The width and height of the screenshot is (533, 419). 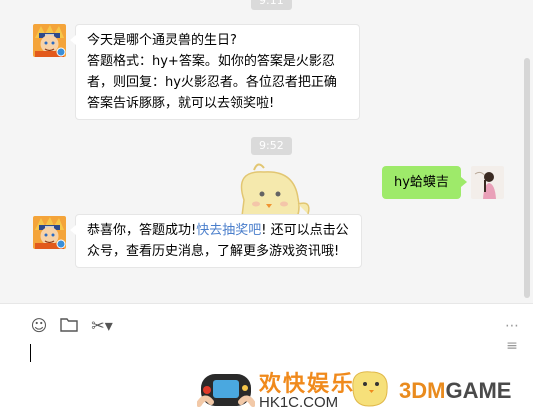 What do you see at coordinates (162, 40) in the screenshot?
I see `message-line: 今天是哪个通灵兽的生日?` at bounding box center [162, 40].